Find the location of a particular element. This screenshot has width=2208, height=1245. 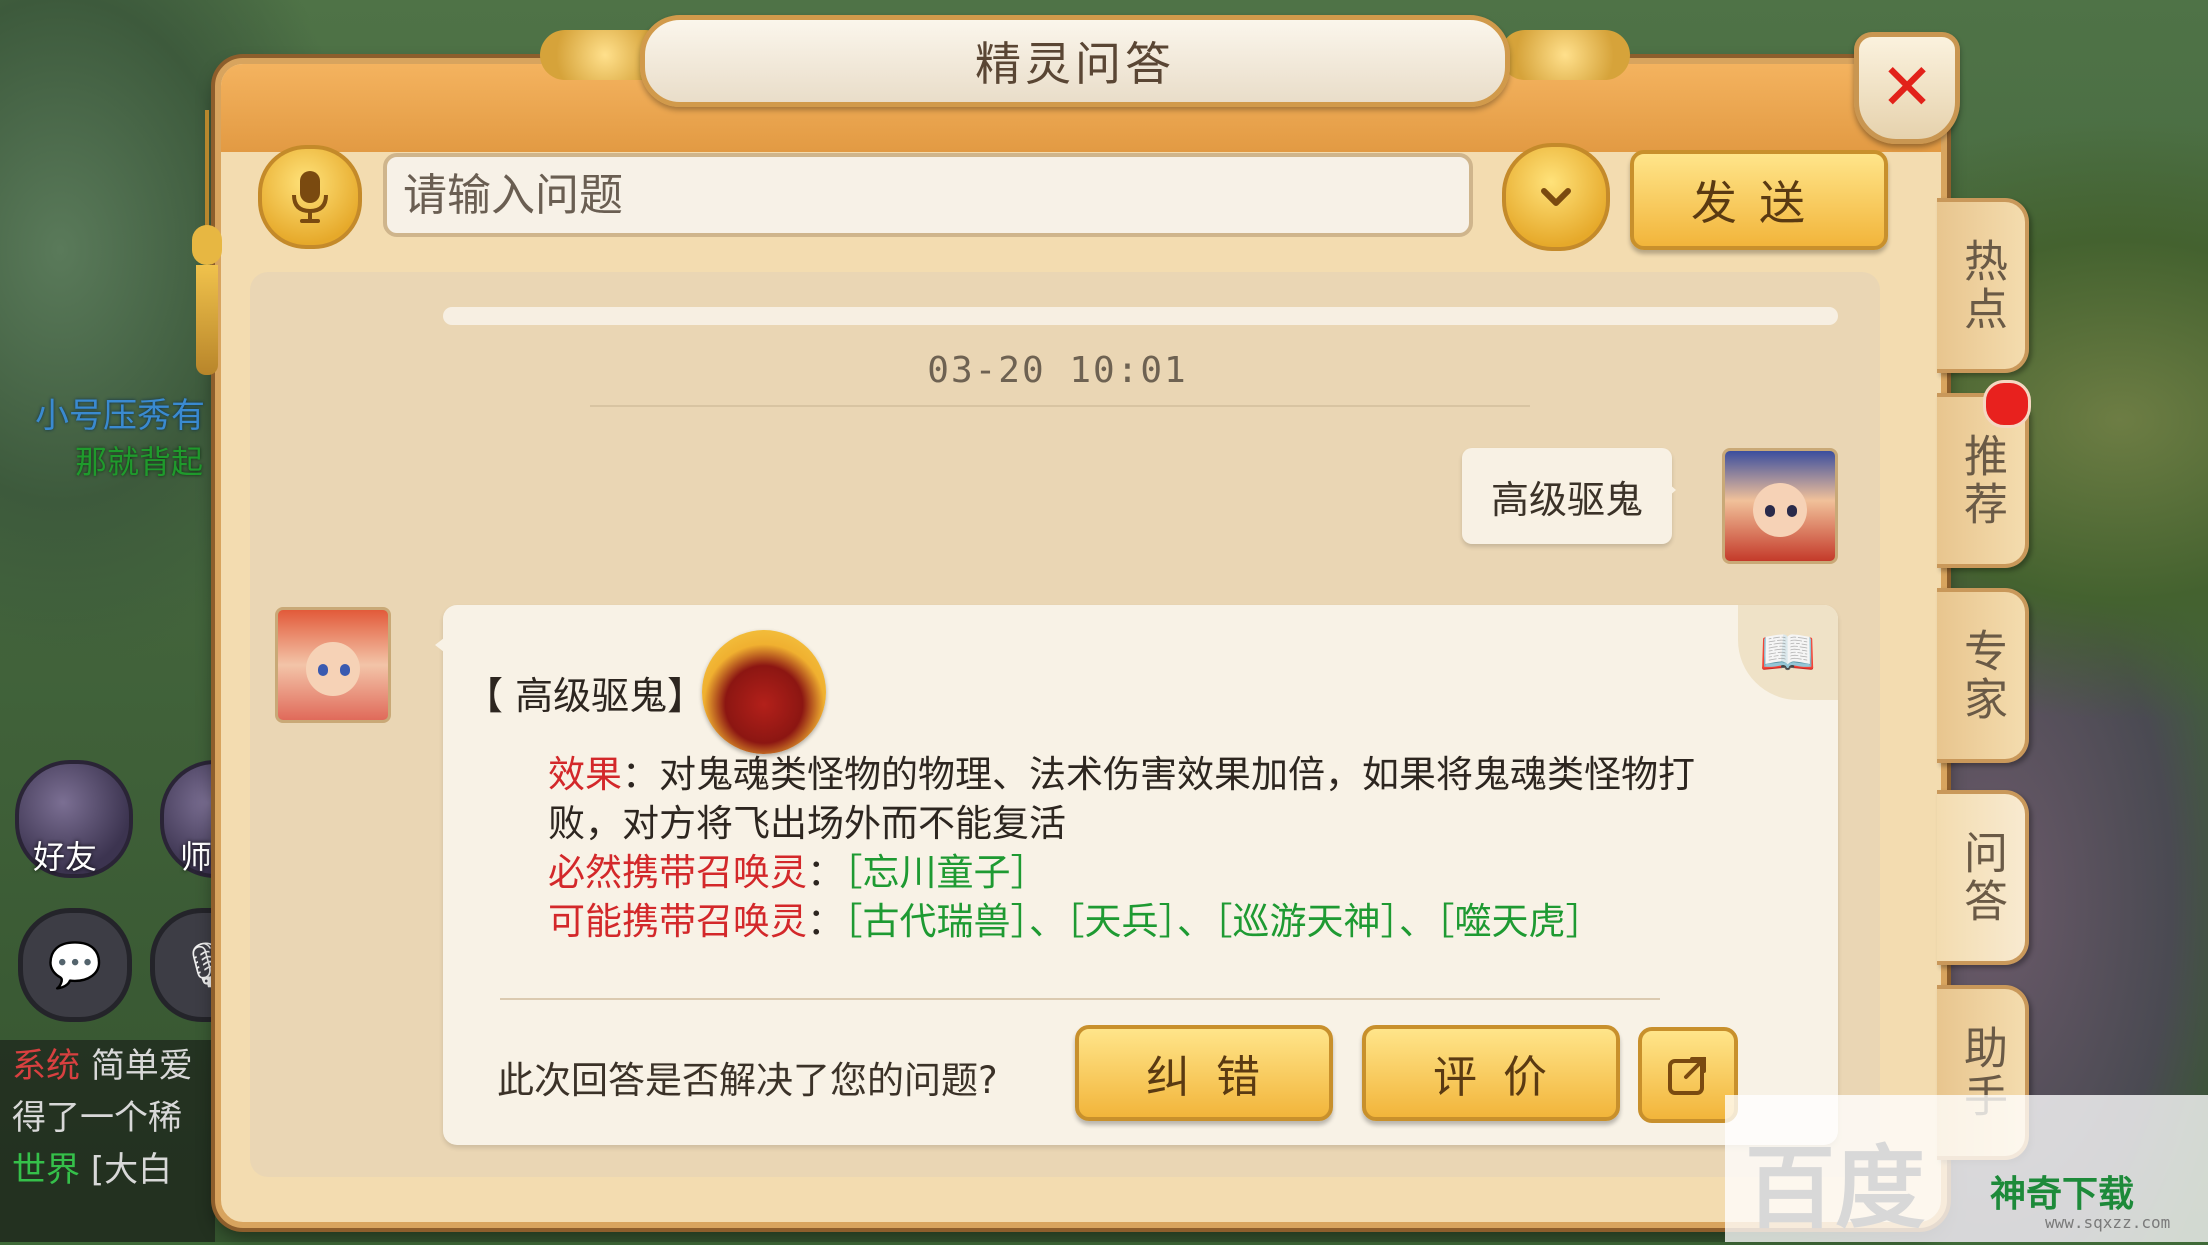

voice-input-button is located at coordinates (310, 197).